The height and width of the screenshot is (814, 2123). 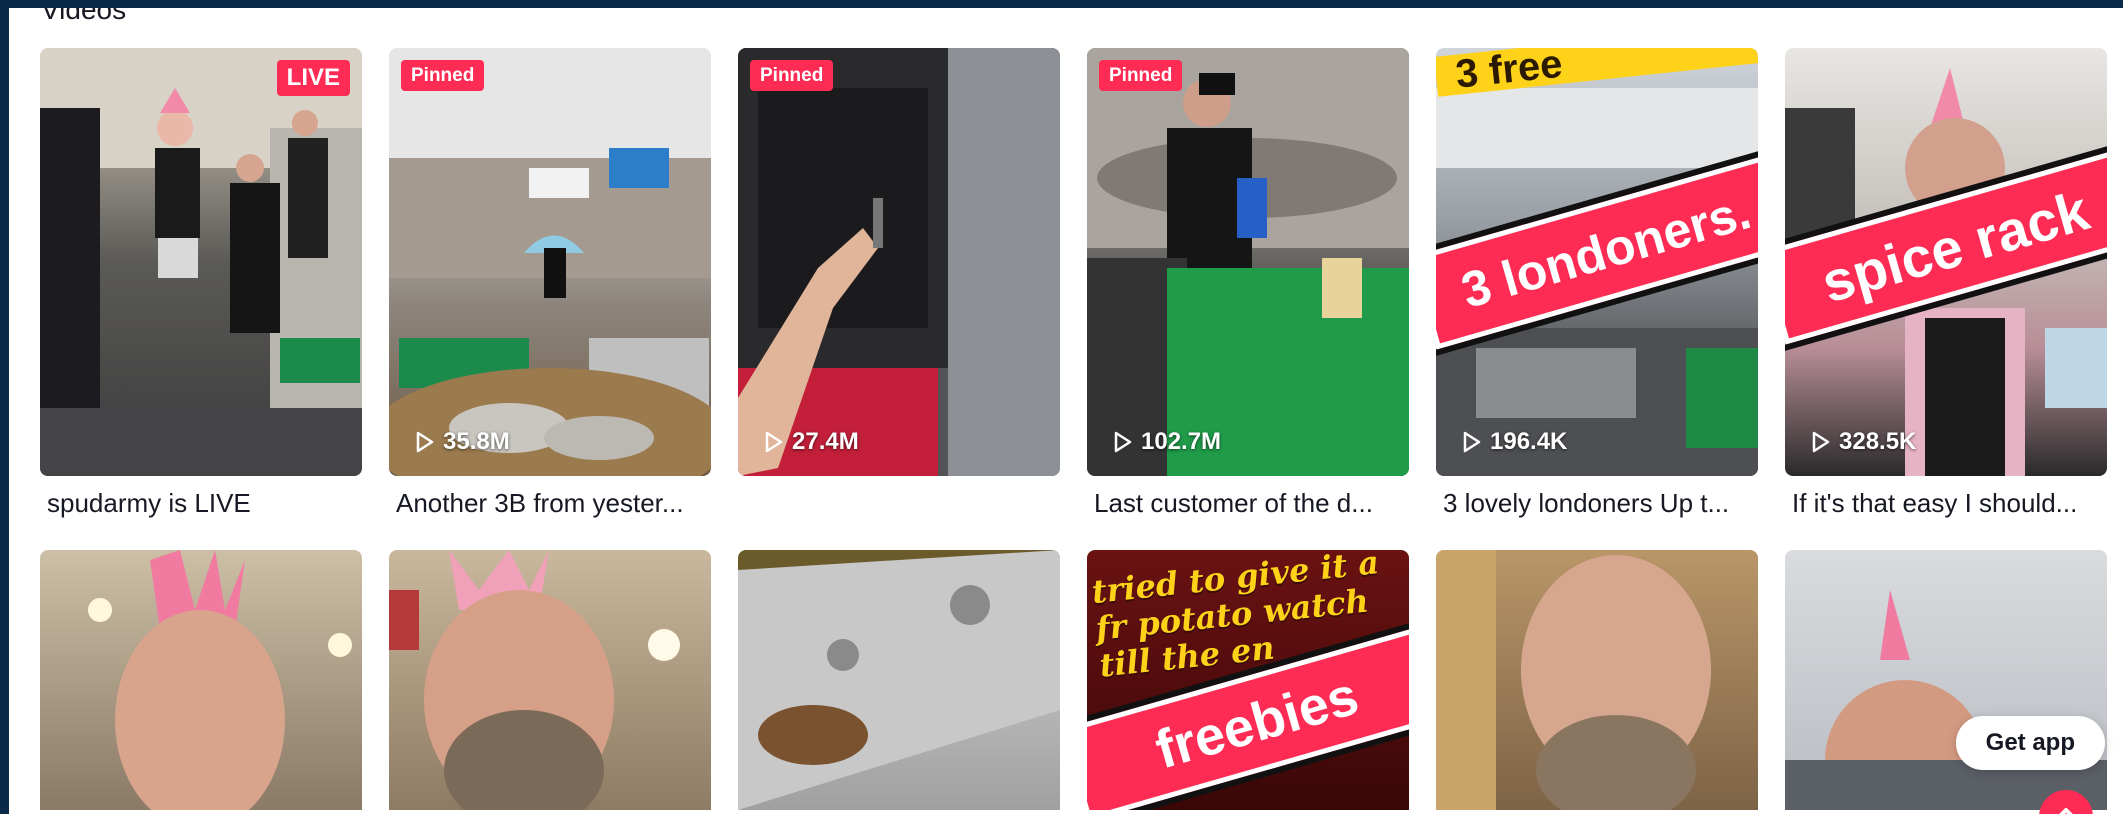 I want to click on video-thumbnail: Pinned 35.8M, so click(x=550, y=262).